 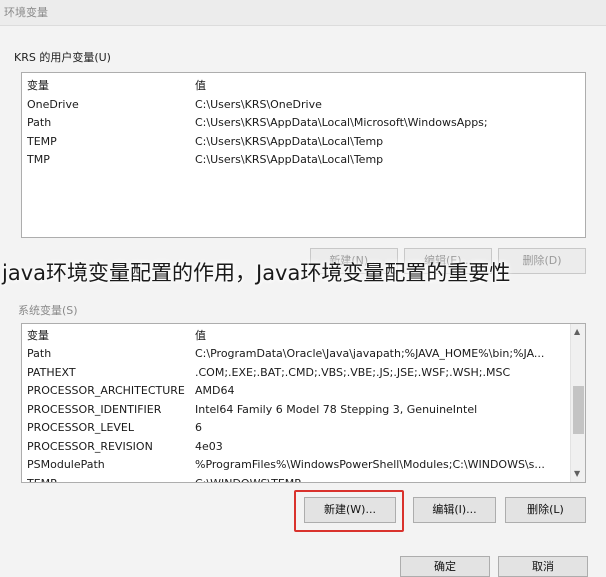 I want to click on var-name: TMP, so click(x=38, y=159).